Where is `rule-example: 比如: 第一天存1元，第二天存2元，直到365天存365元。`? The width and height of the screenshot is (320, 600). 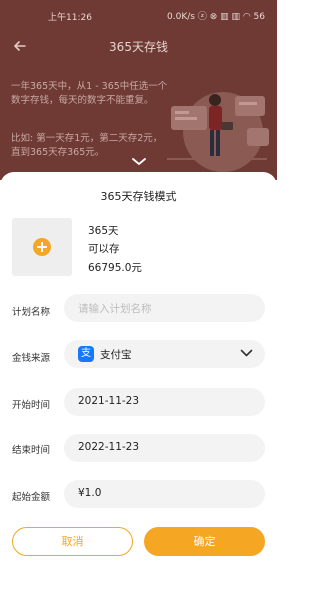
rule-example: 比如: 第一天存1元，第二天存2元，直到365天存365元。 is located at coordinates (87, 145).